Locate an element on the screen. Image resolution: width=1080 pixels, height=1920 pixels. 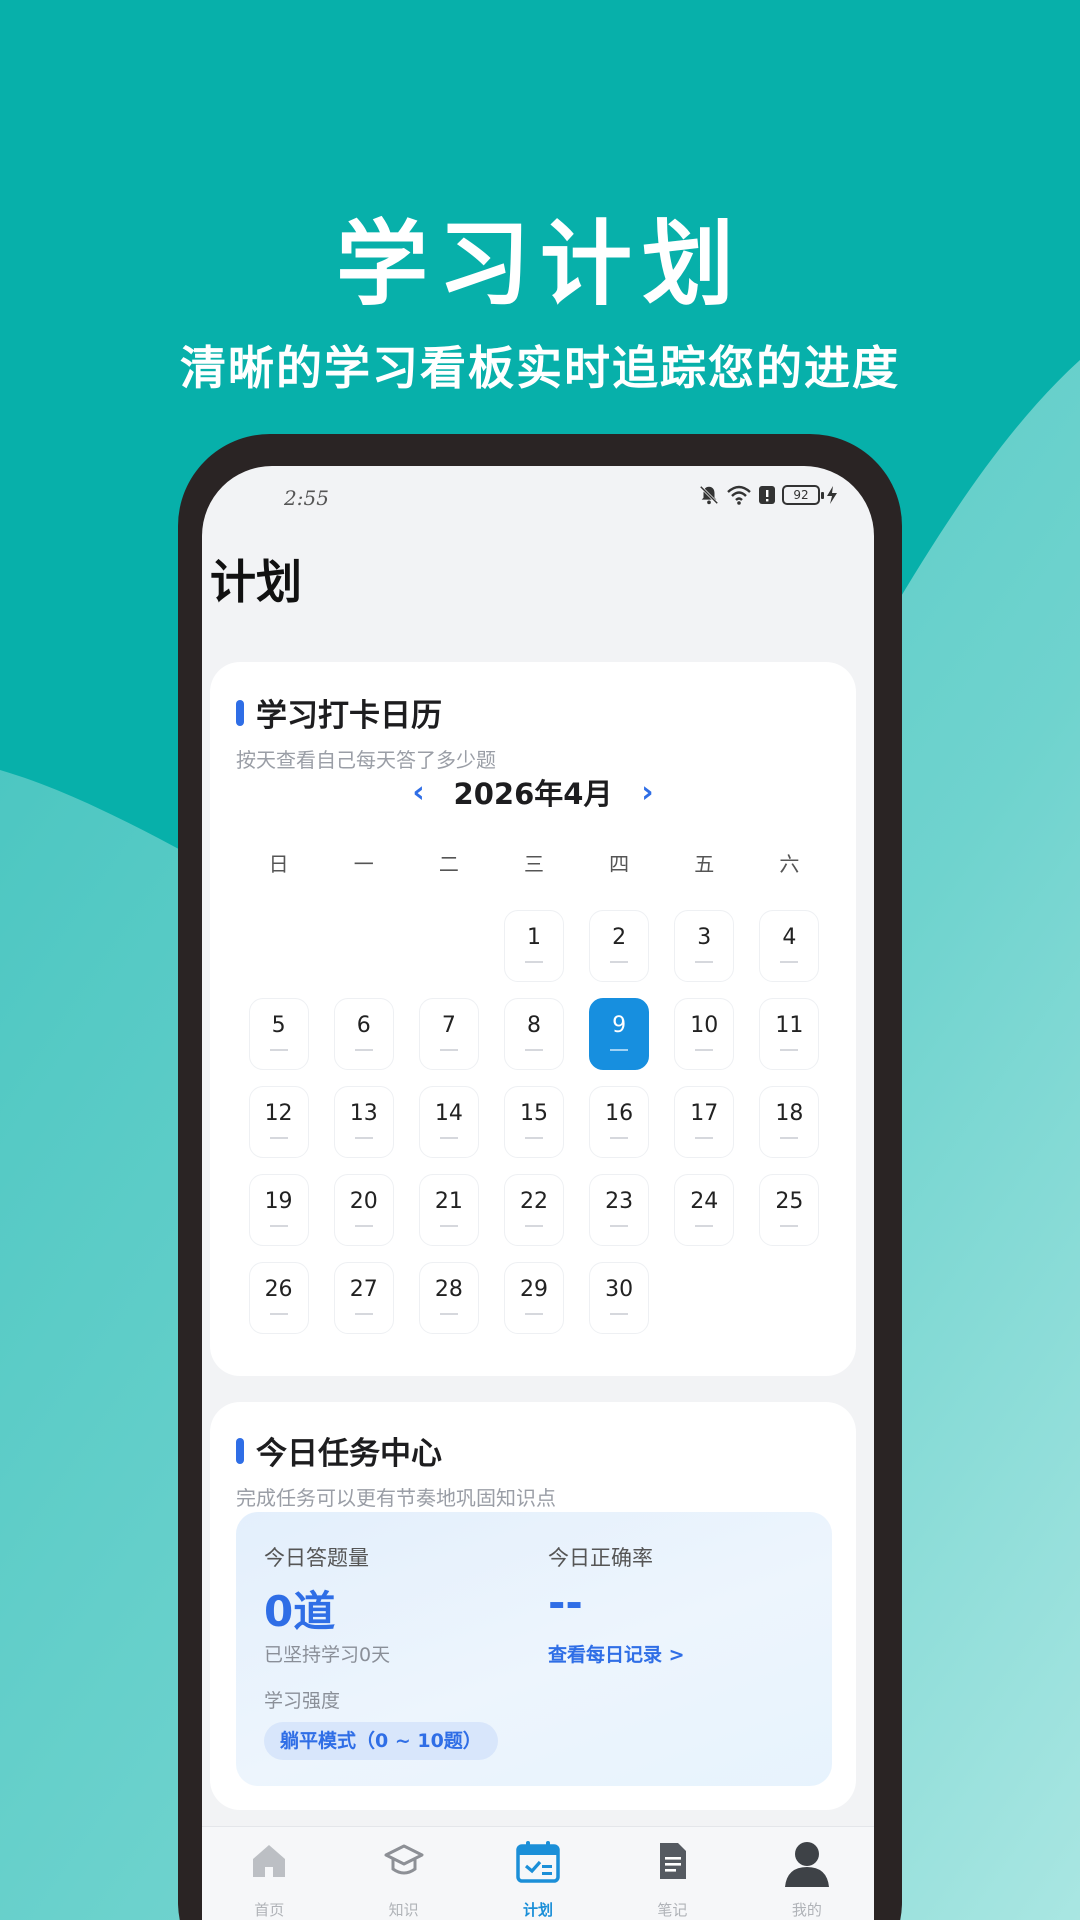
bottom-tab-bar: 首页 知识 计划 笔记 我的 is located at coordinates (538, 1873).